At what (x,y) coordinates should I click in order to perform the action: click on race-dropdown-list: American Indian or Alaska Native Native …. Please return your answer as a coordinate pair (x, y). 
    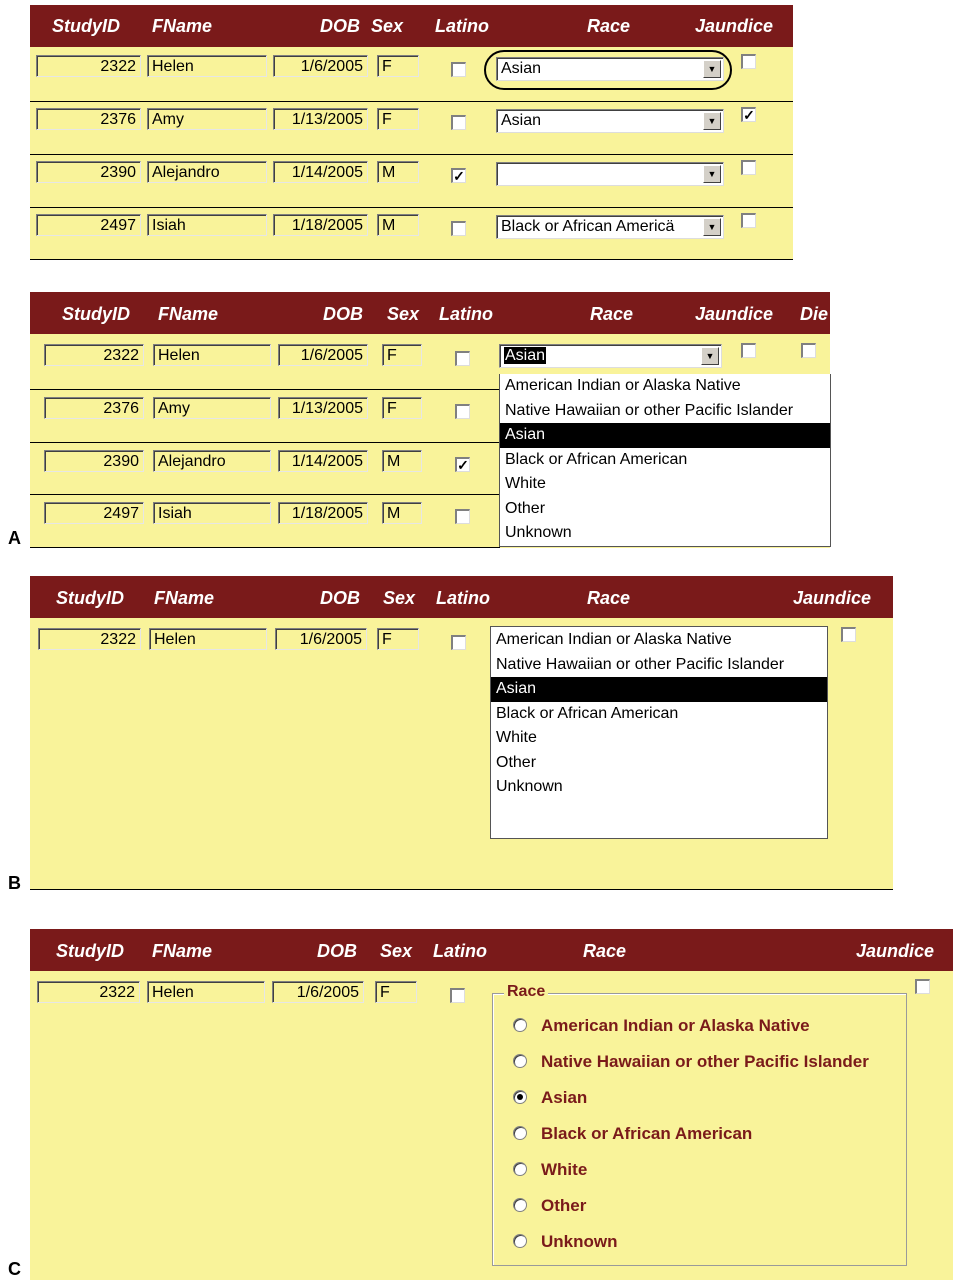
    Looking at the image, I should click on (665, 460).